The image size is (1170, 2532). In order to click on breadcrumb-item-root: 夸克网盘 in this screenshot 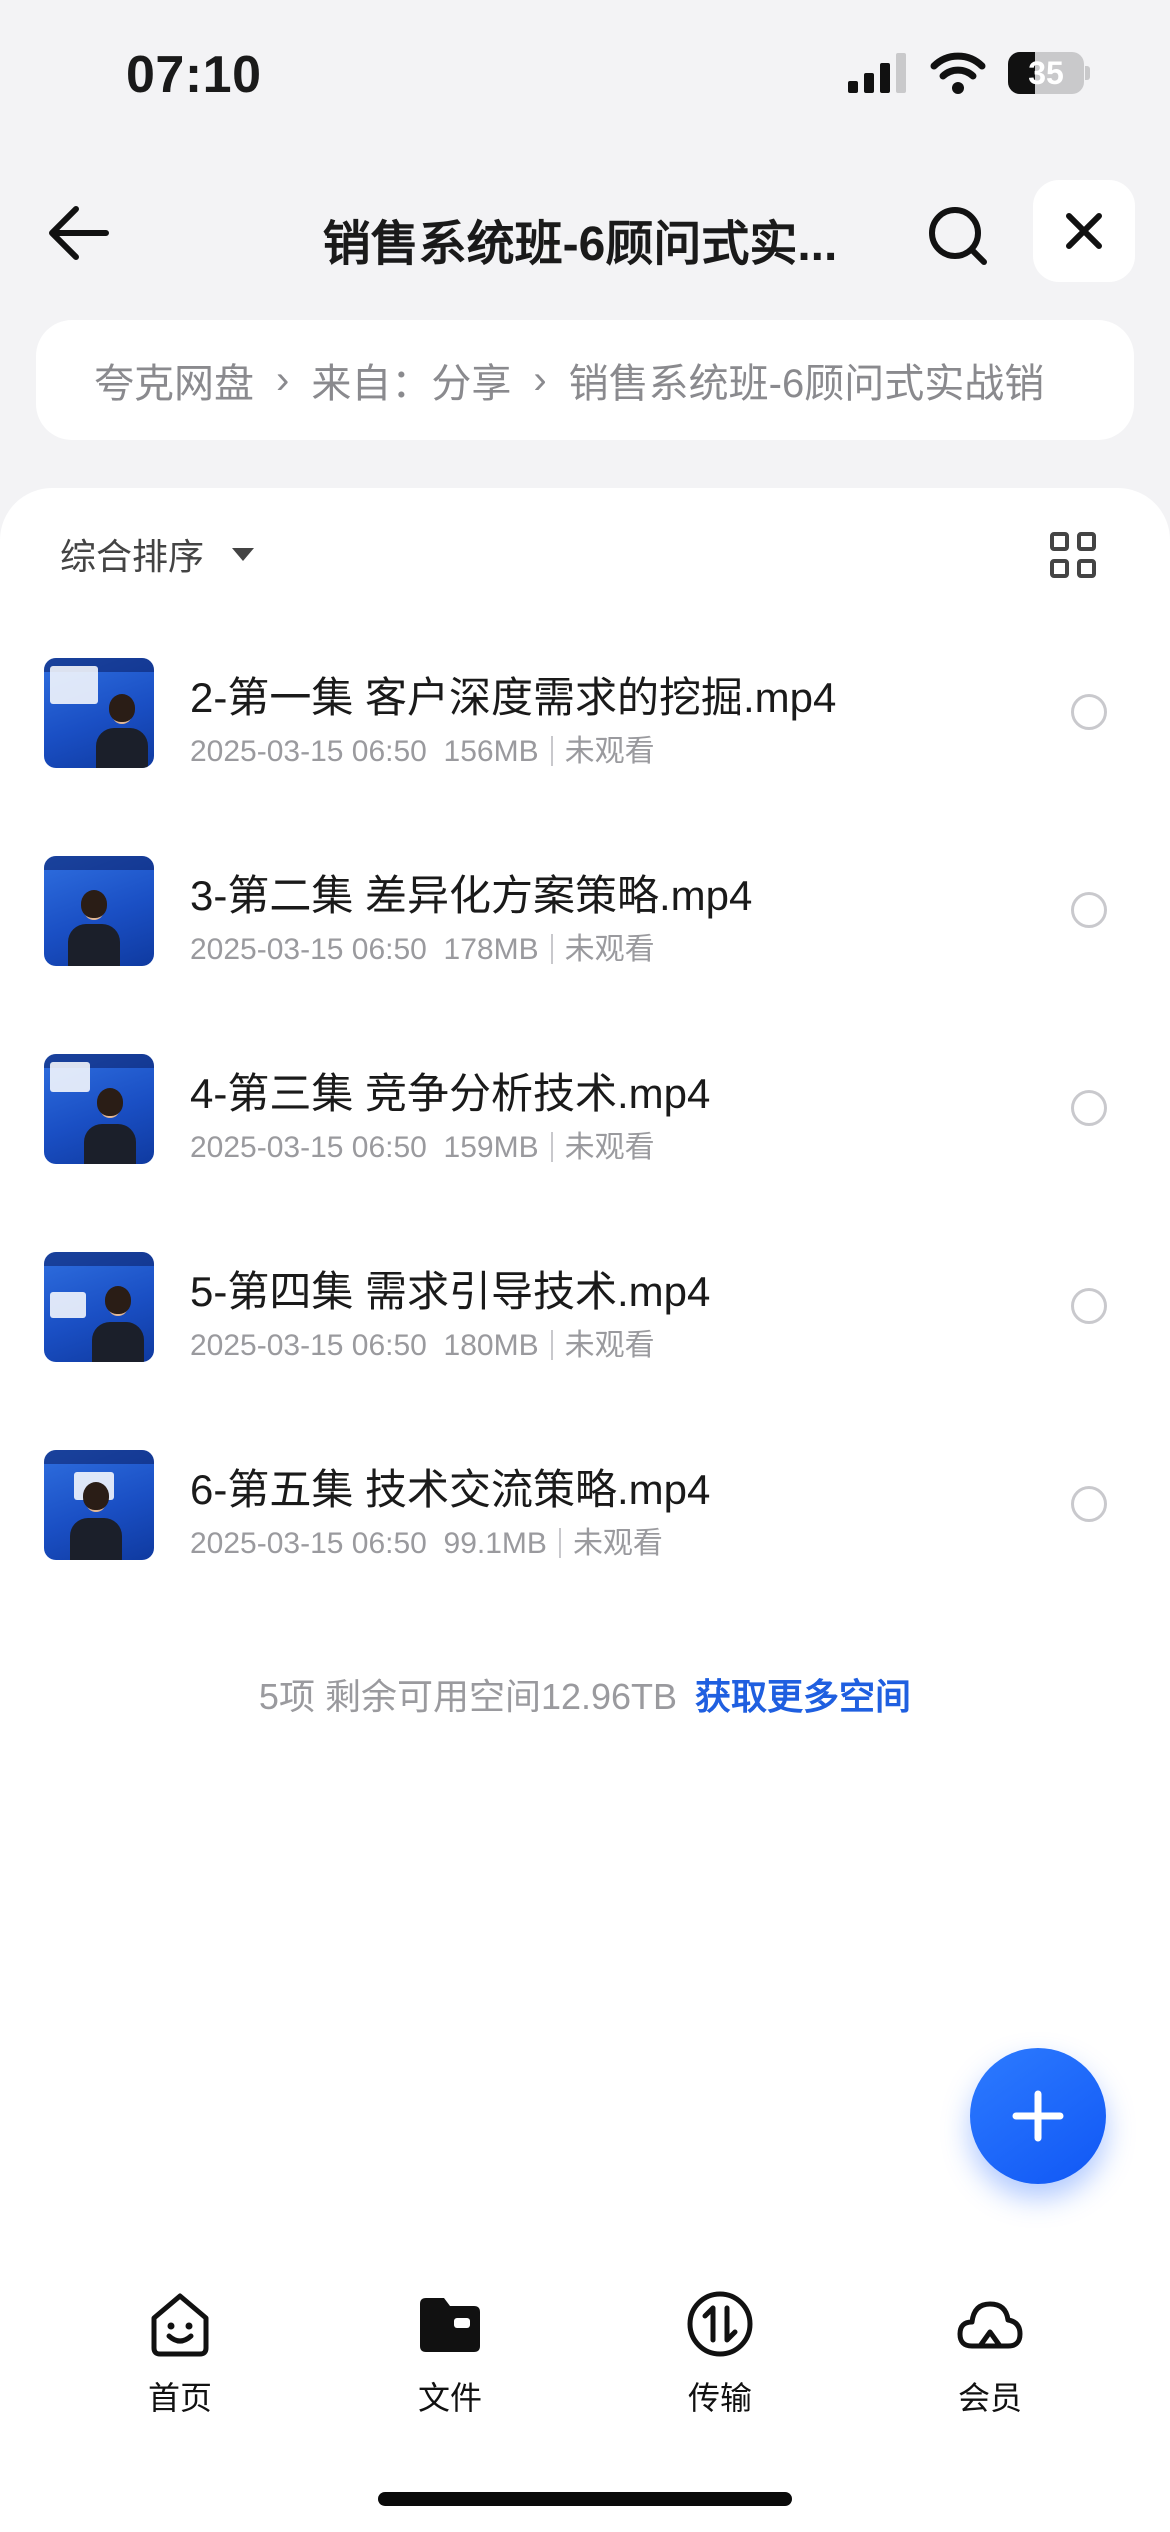, I will do `click(174, 380)`.